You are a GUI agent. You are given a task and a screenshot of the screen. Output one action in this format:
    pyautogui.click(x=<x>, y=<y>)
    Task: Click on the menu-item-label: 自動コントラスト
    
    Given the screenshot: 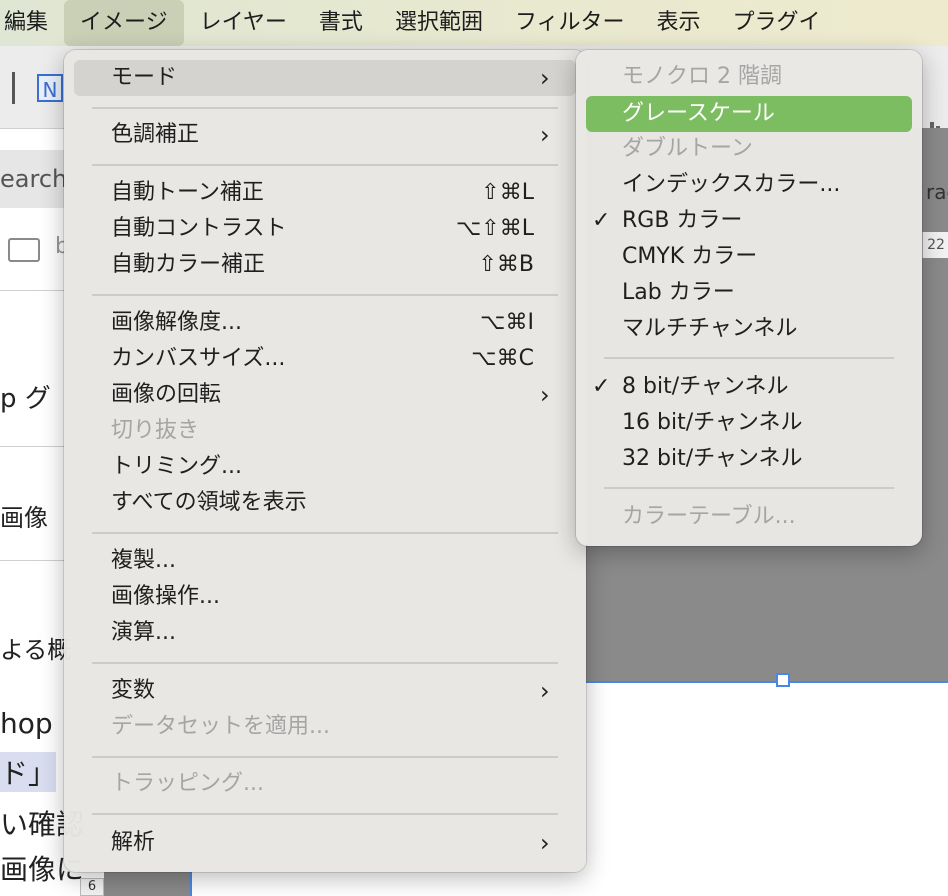 What is the action you would take?
    pyautogui.click(x=199, y=228)
    